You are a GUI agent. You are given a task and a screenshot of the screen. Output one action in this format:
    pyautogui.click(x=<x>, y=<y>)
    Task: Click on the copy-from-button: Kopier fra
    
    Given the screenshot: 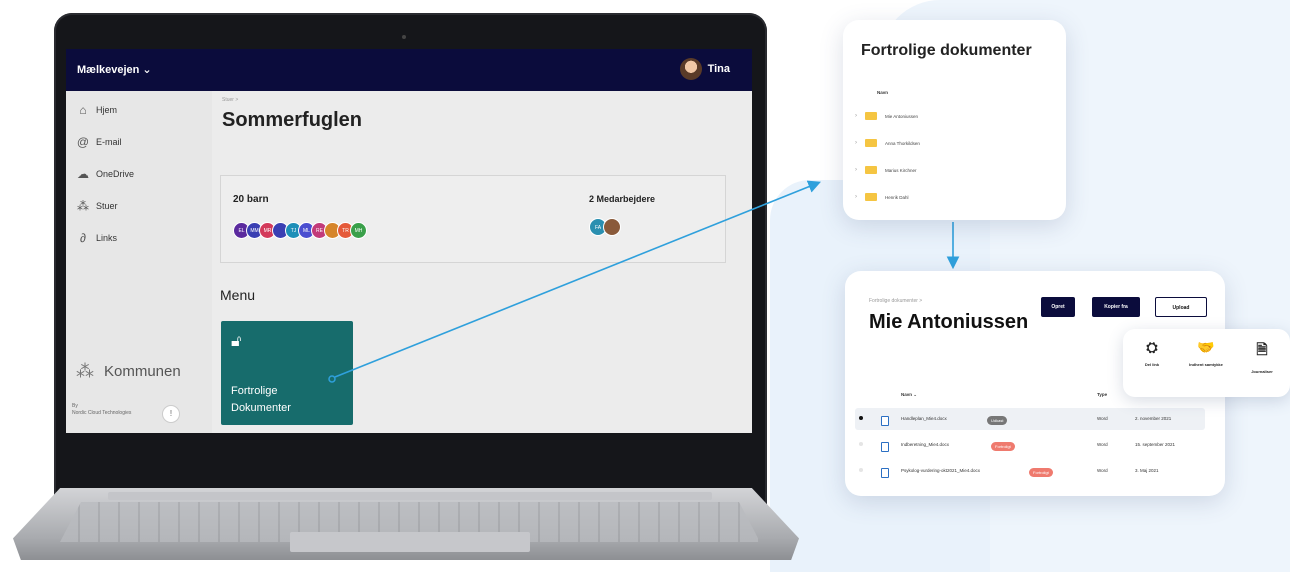 What is the action you would take?
    pyautogui.click(x=1116, y=307)
    